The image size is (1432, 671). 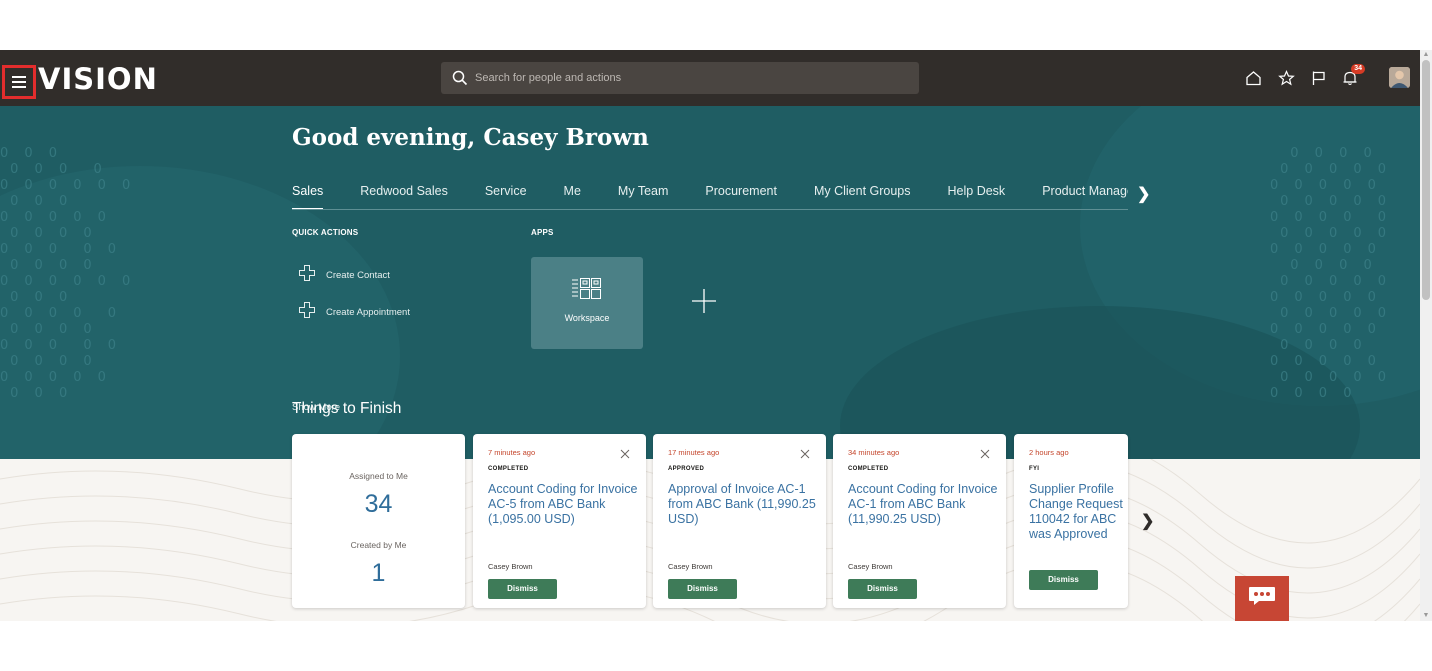 I want to click on quick-action-create-contact: Create Contact, so click(x=344, y=275).